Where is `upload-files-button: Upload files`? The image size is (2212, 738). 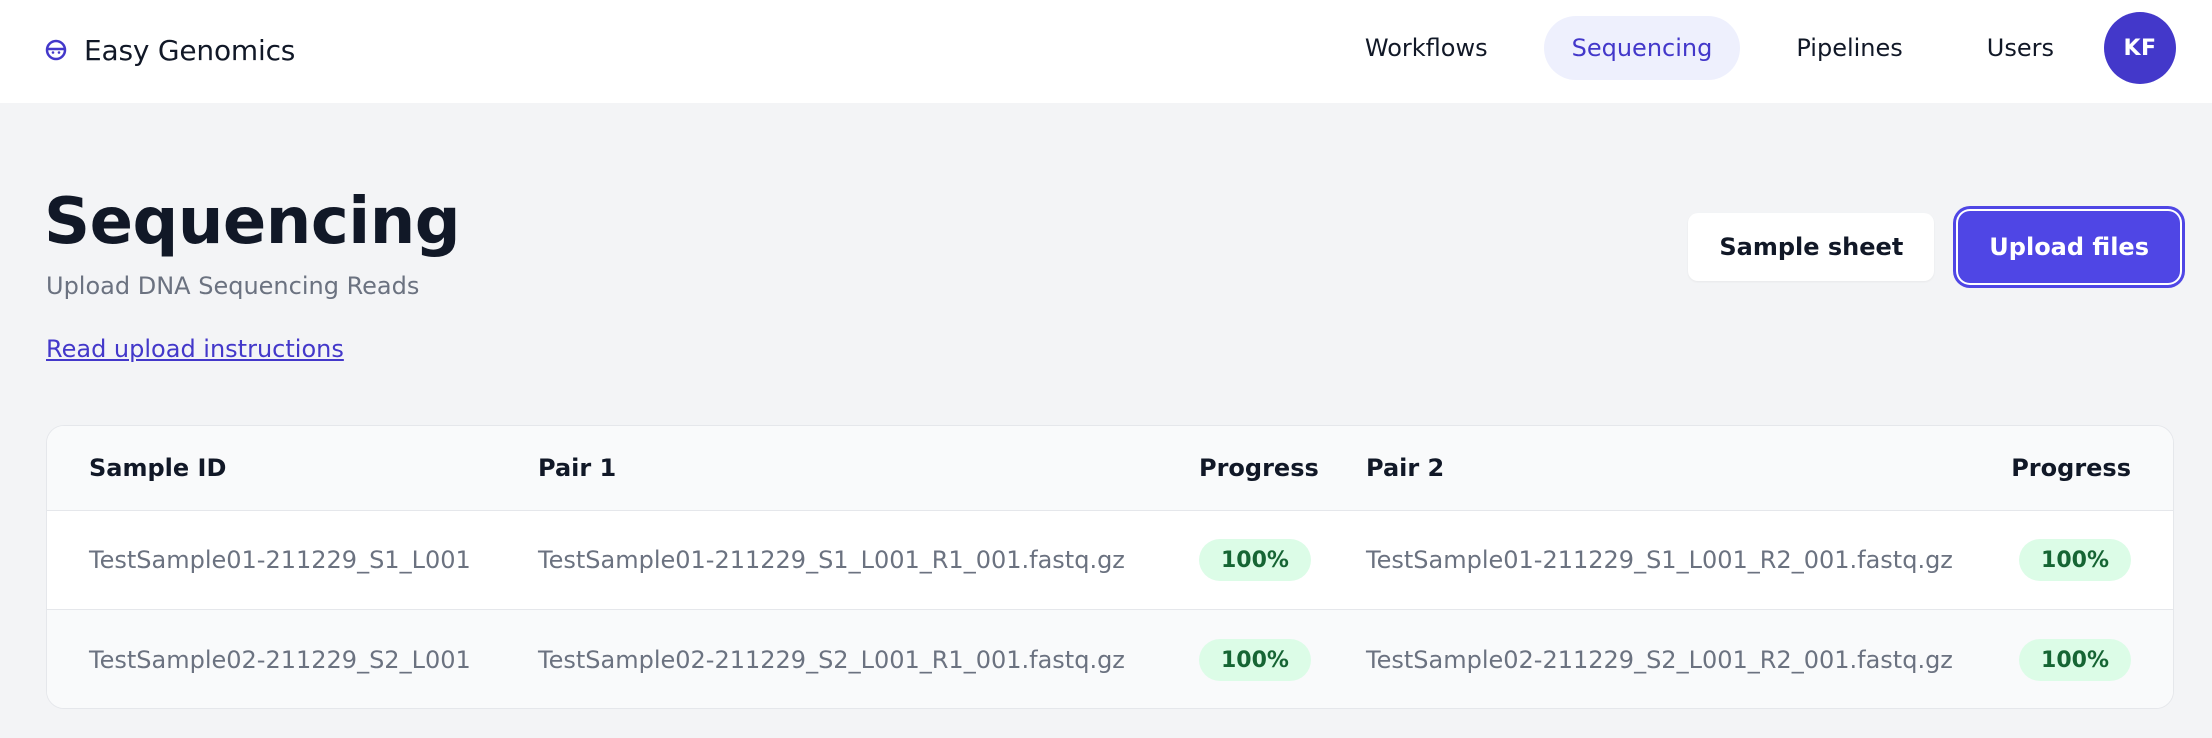 upload-files-button: Upload files is located at coordinates (2069, 247).